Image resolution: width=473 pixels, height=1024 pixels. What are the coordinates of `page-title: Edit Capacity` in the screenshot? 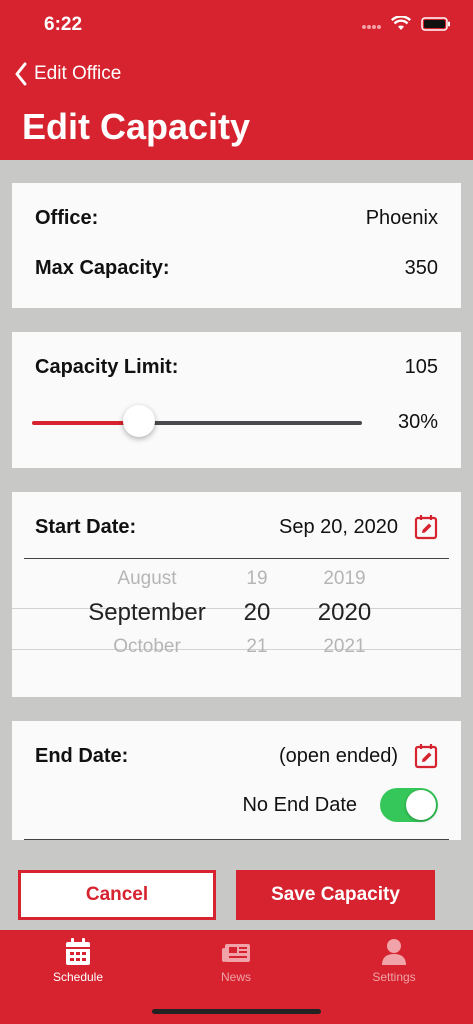 It's located at (136, 126).